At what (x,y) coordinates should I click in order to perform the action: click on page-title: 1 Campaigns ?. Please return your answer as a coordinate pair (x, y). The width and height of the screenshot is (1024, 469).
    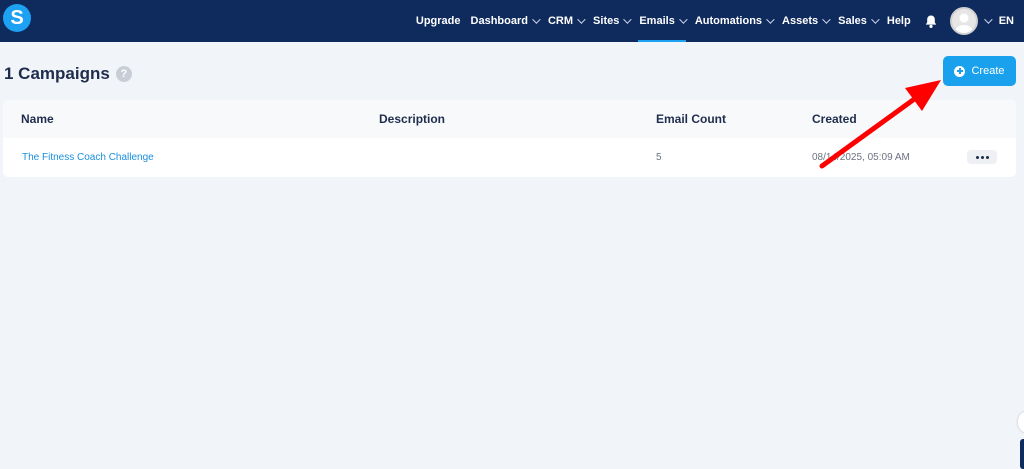
    Looking at the image, I should click on (68, 74).